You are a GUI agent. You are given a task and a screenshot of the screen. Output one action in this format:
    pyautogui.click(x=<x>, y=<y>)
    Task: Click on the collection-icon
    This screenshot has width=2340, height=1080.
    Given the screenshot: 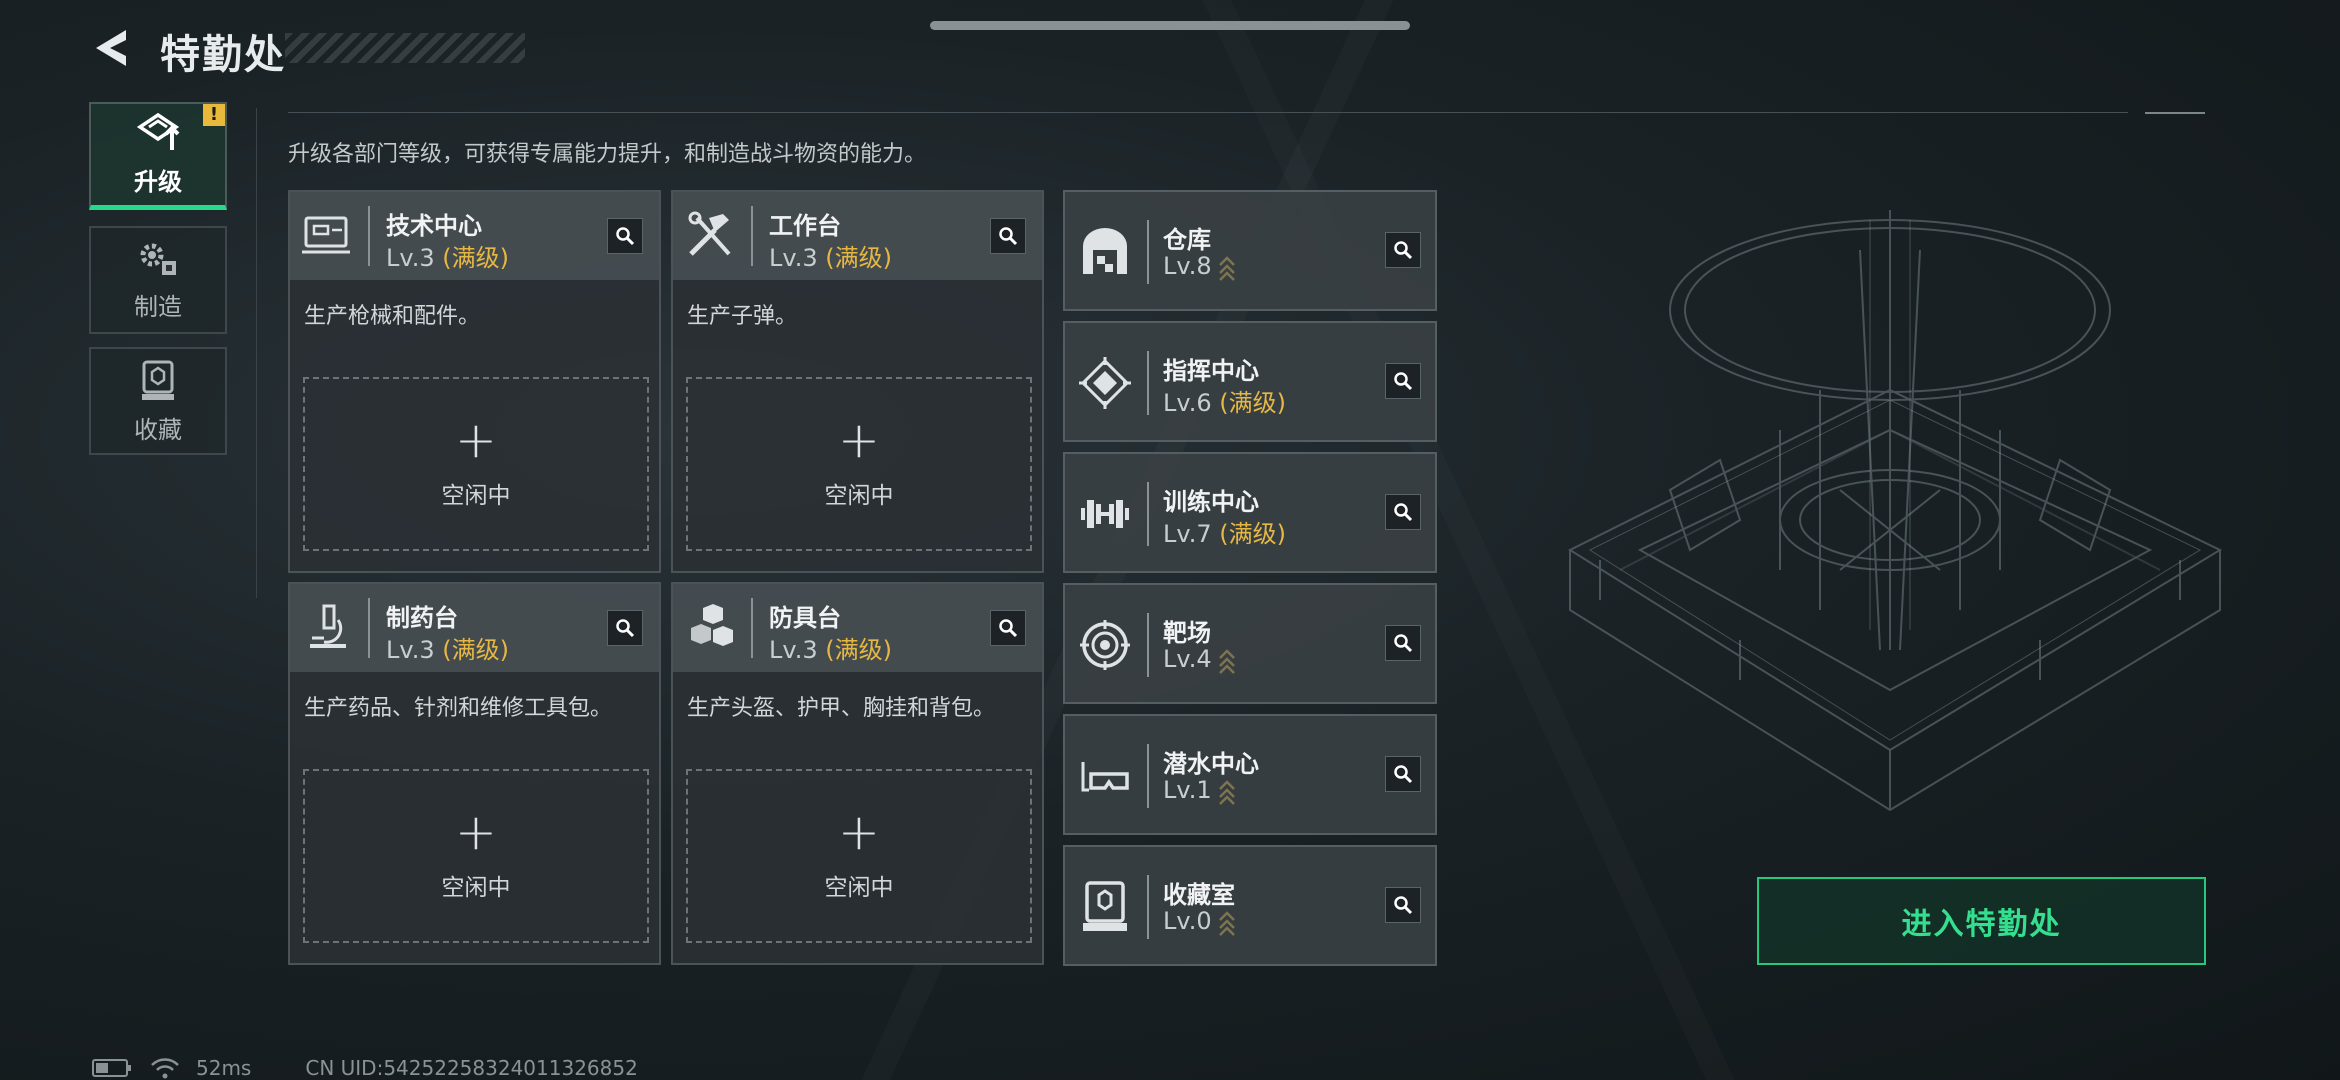 What is the action you would take?
    pyautogui.click(x=158, y=380)
    